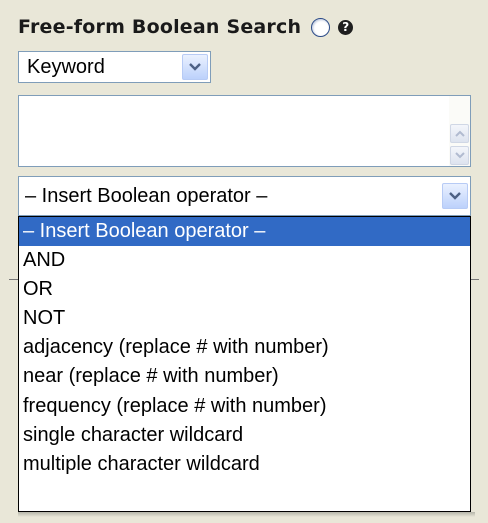 This screenshot has height=523, width=488. I want to click on field-select: Keyword, so click(114, 67).